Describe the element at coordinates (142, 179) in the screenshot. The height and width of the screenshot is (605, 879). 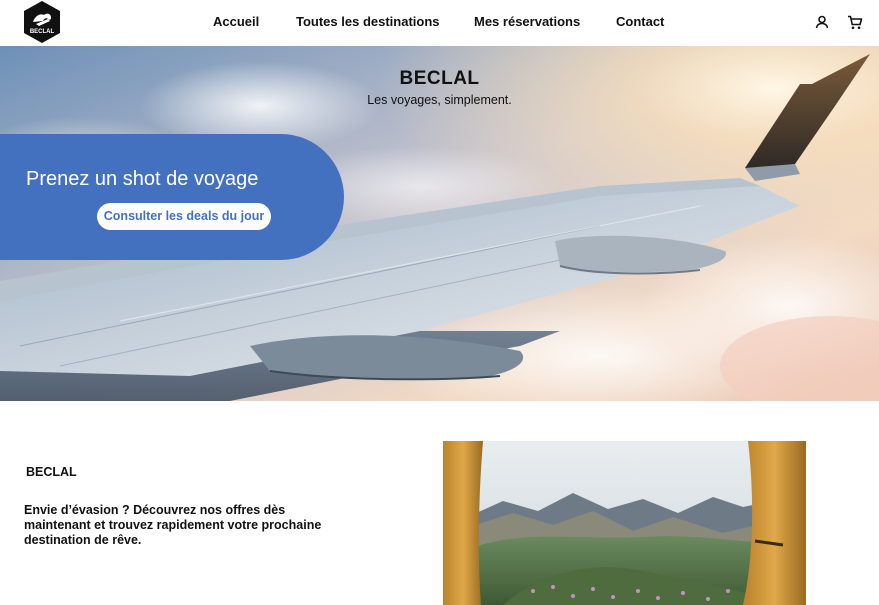
I see `promo-text: Prenez un shot de voyage` at that location.